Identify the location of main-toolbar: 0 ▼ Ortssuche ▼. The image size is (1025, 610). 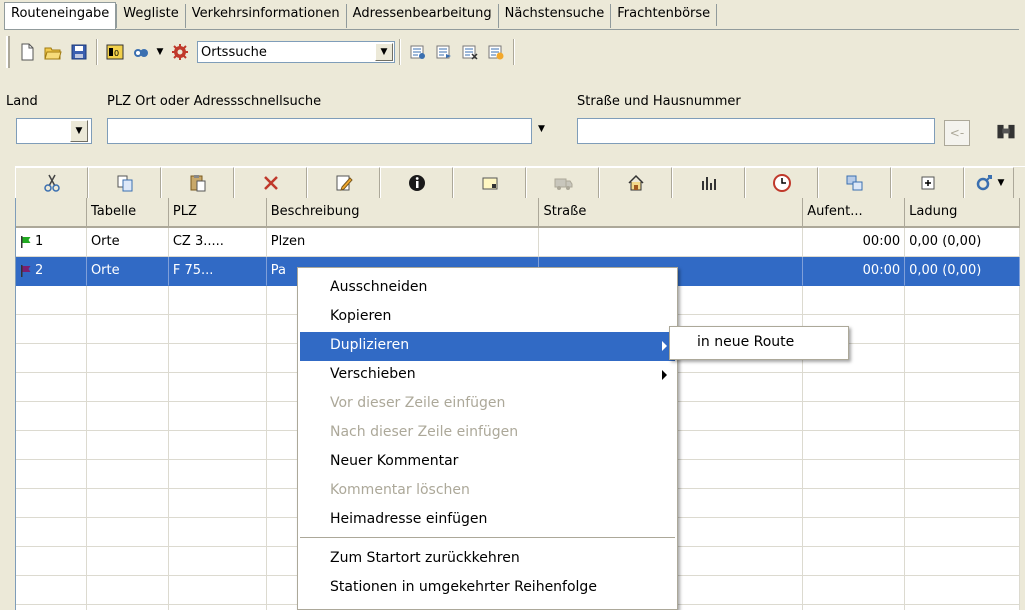
(513, 52).